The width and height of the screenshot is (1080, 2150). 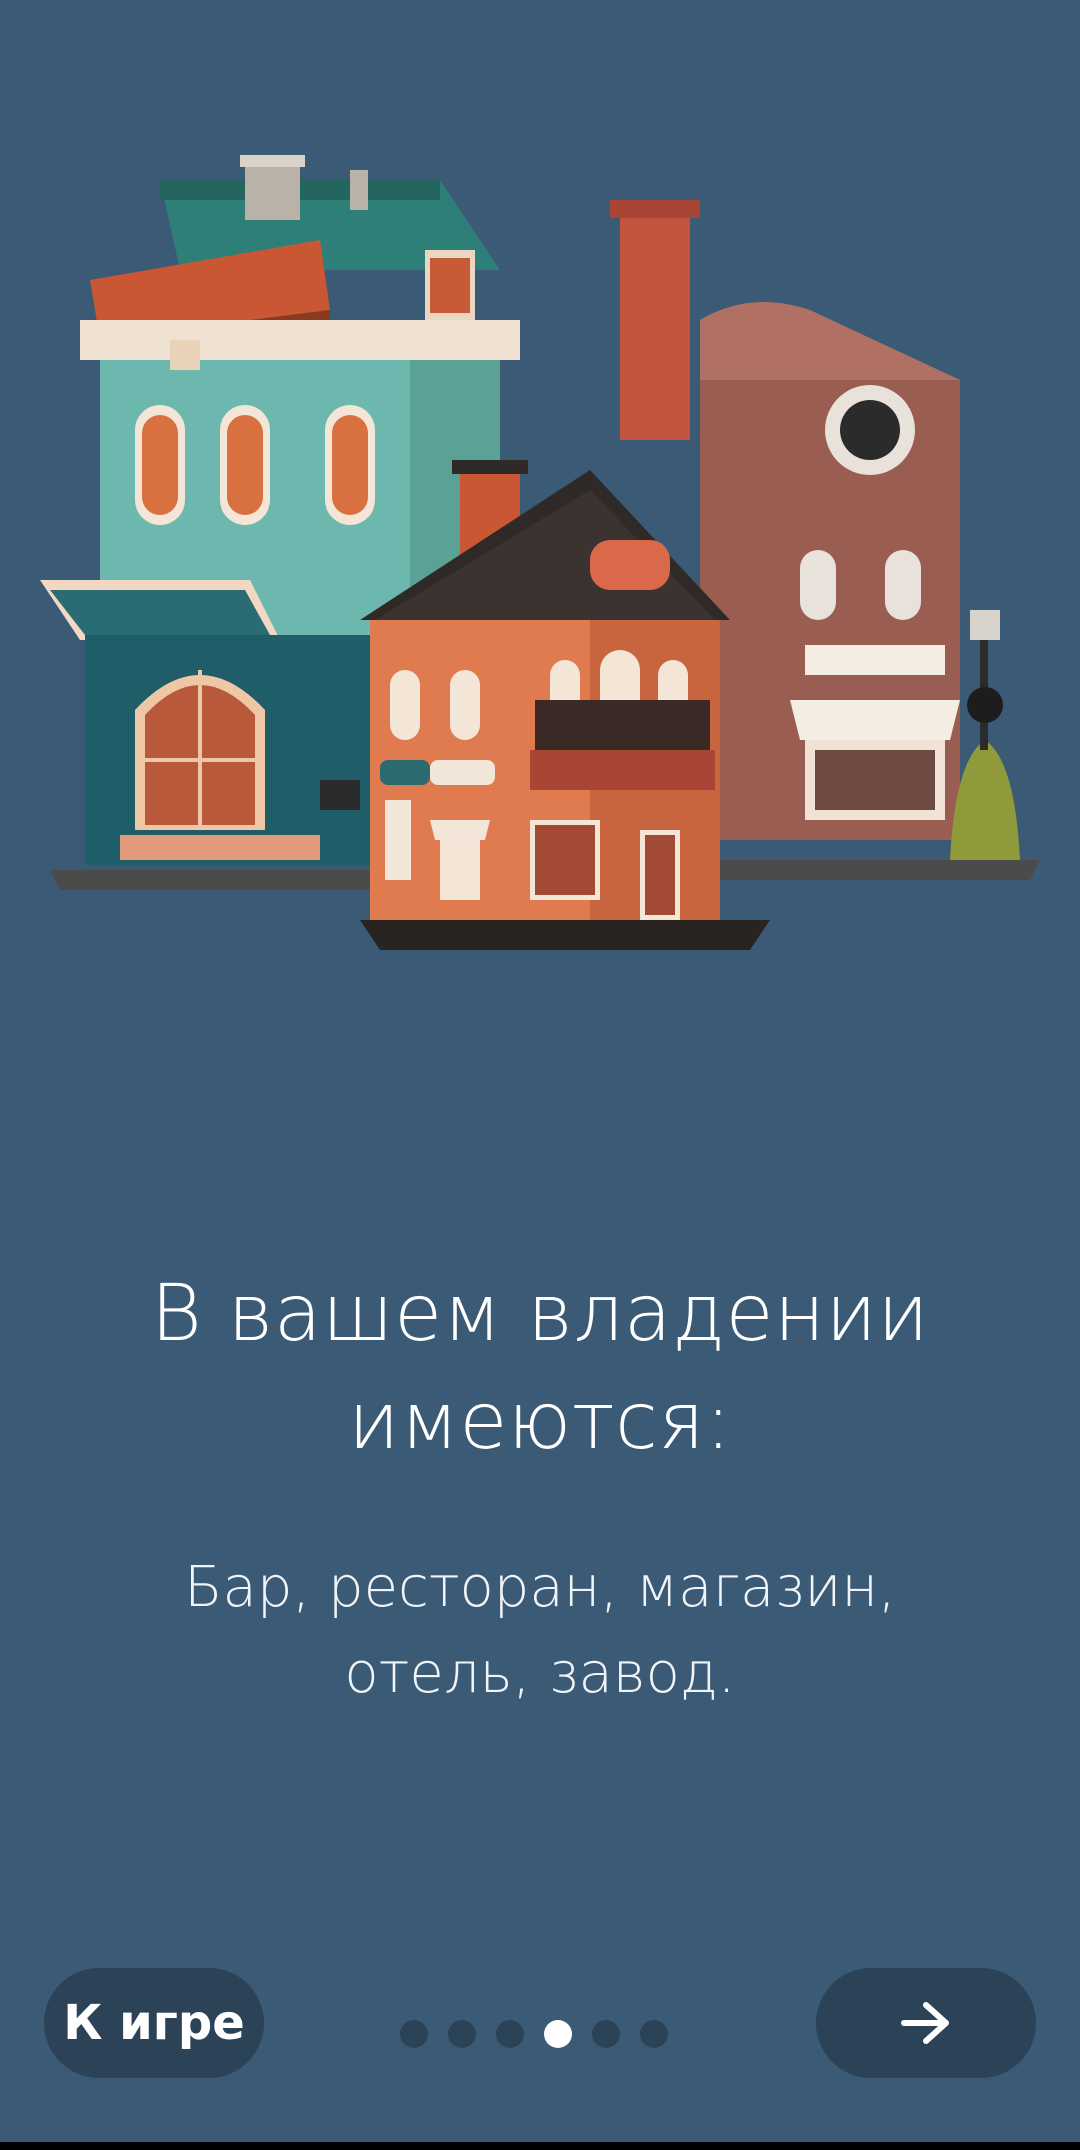 I want to click on to-game-button: К игре, so click(x=154, y=2023).